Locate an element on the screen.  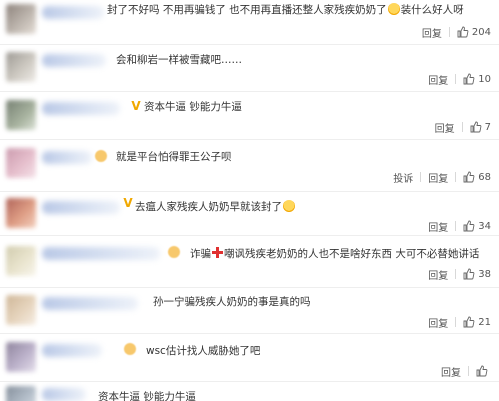
comment-actions: 回复 10 is located at coordinates (459, 79).